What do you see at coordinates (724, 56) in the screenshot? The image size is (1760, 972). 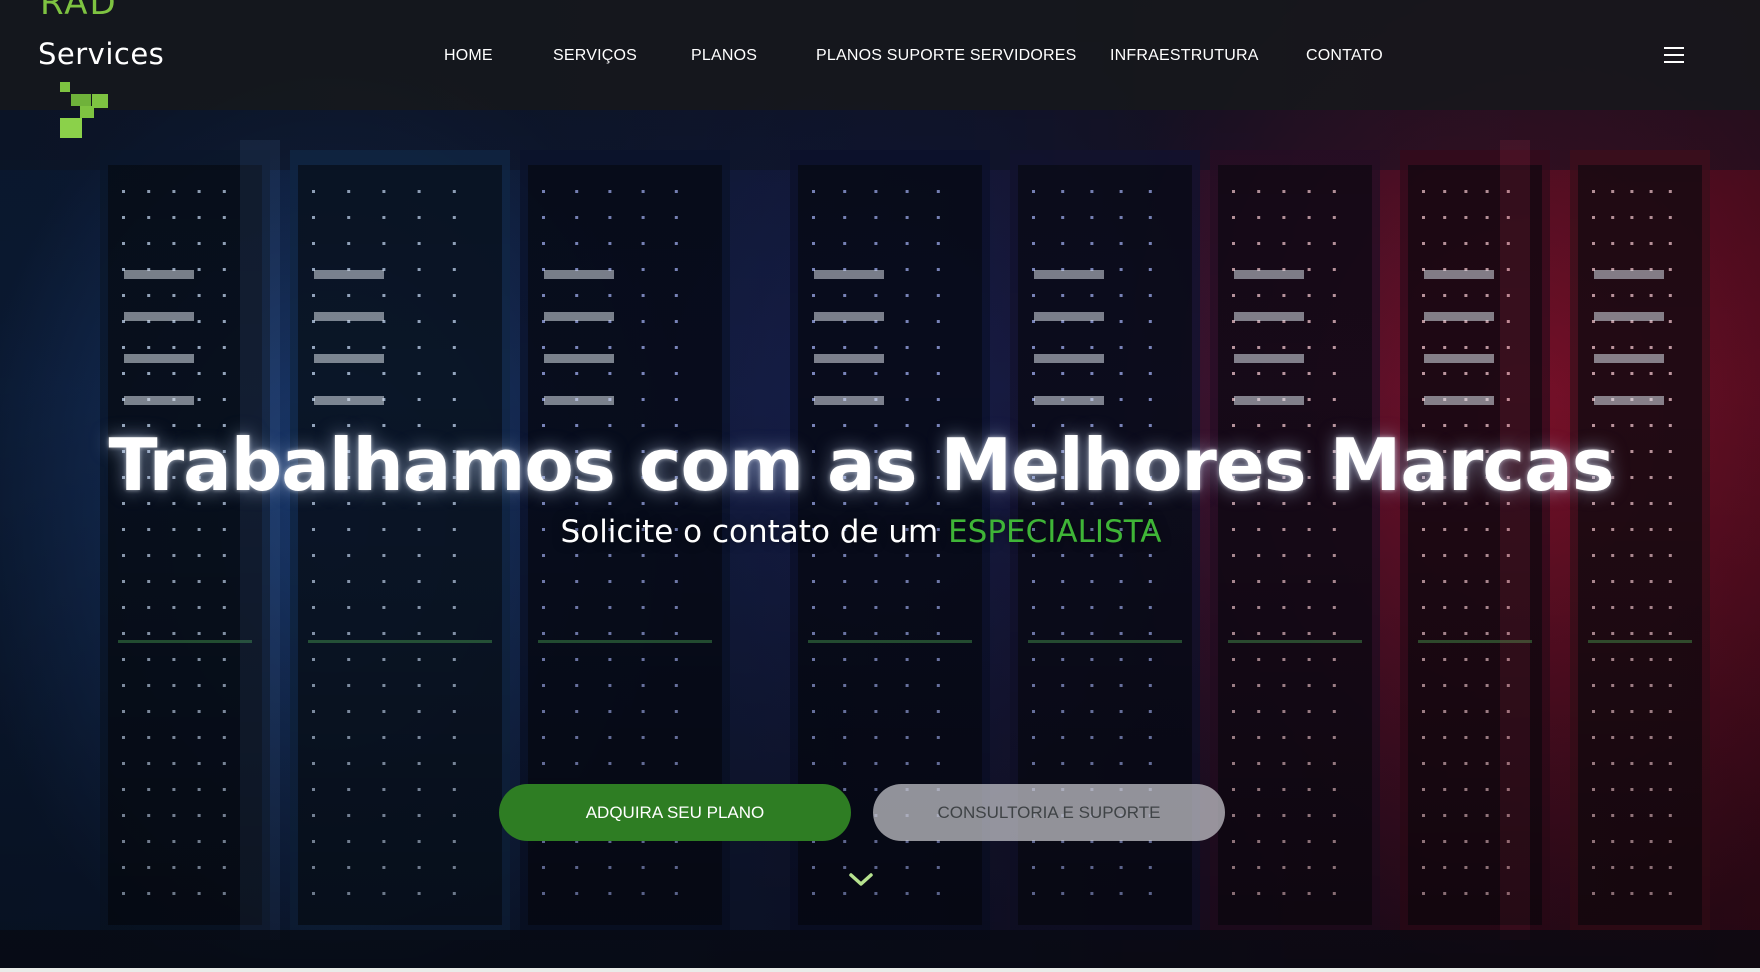 I see `nav-item-planos: PLANOS` at bounding box center [724, 56].